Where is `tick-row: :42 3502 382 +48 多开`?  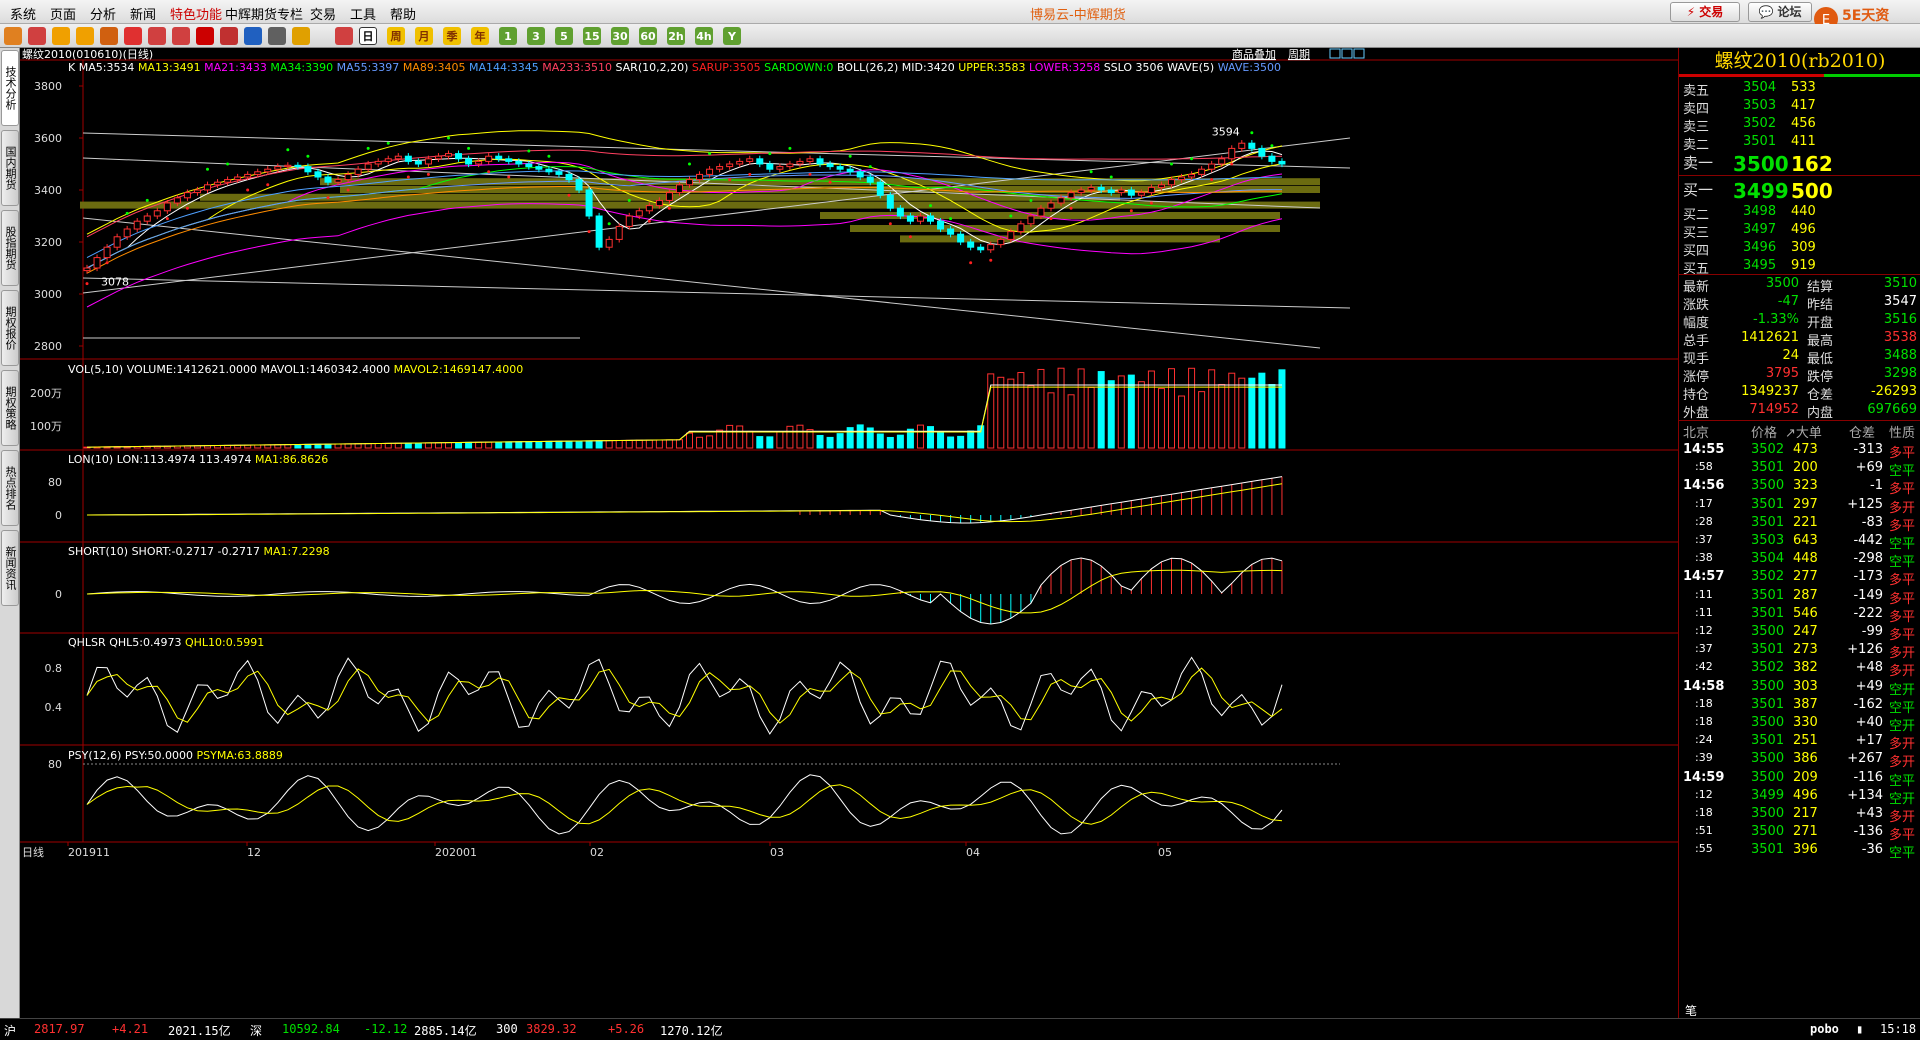 tick-row: :42 3502 382 +48 多开 is located at coordinates (1799, 670).